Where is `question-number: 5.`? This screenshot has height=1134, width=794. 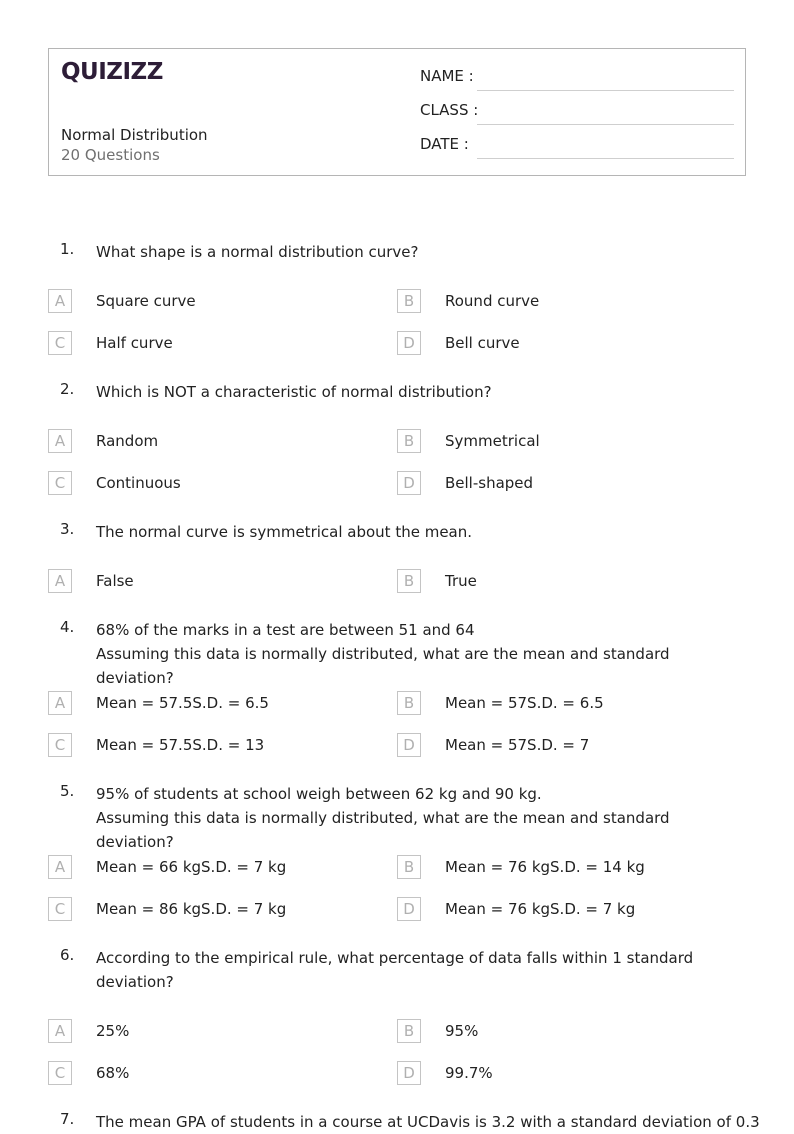
question-number: 5. is located at coordinates (67, 791).